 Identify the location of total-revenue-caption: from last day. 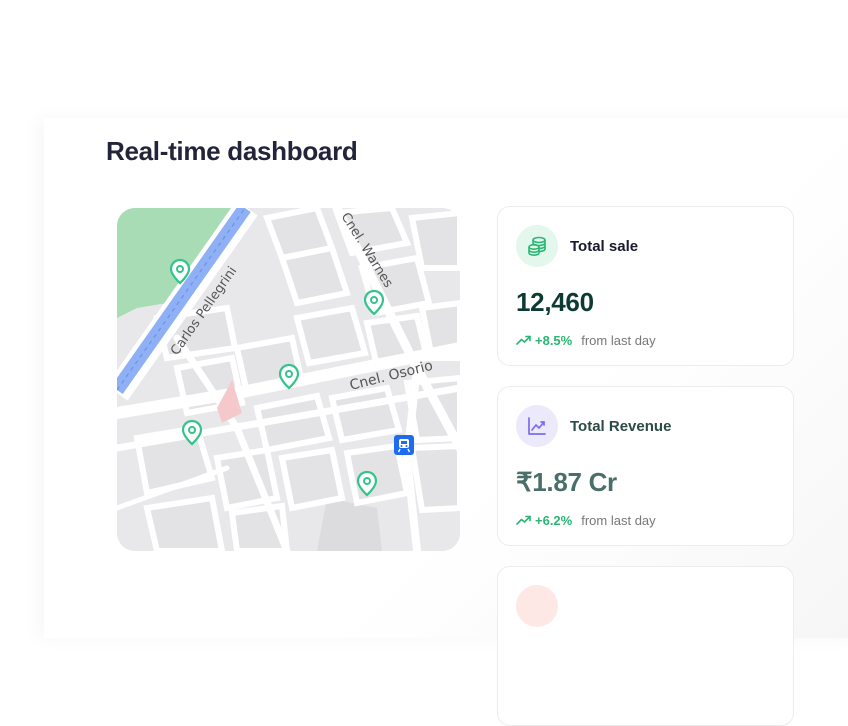
(618, 520).